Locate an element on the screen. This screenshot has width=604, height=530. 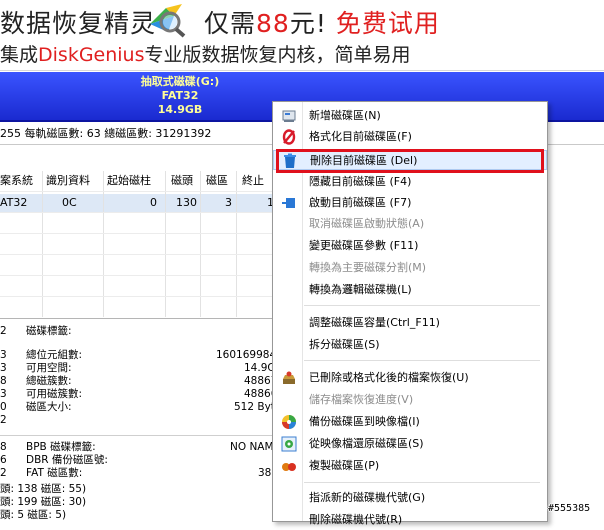
col-head: 磁頭 is located at coordinates (182, 181).